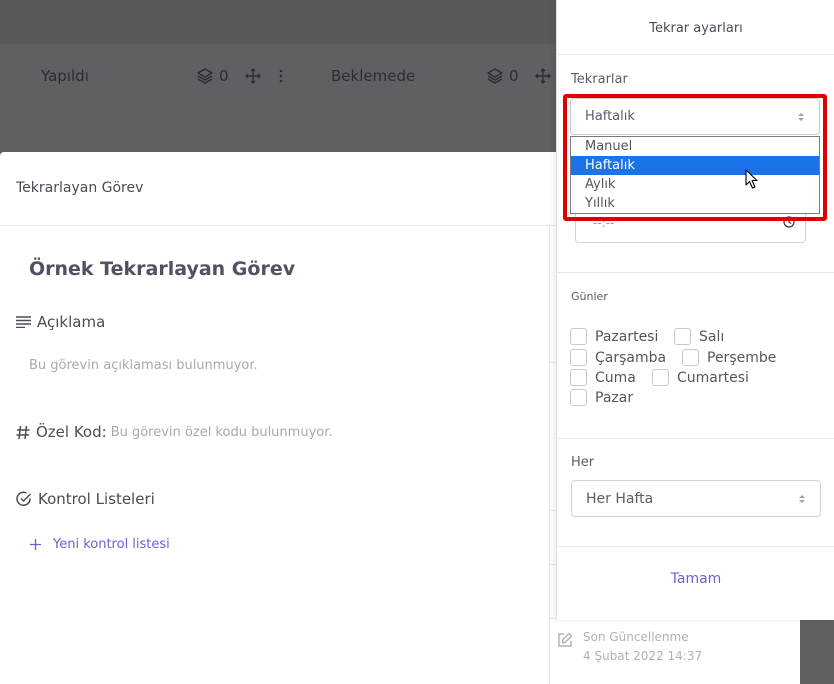 Image resolution: width=834 pixels, height=684 pixels. What do you see at coordinates (23, 432) in the screenshot?
I see `hash-icon` at bounding box center [23, 432].